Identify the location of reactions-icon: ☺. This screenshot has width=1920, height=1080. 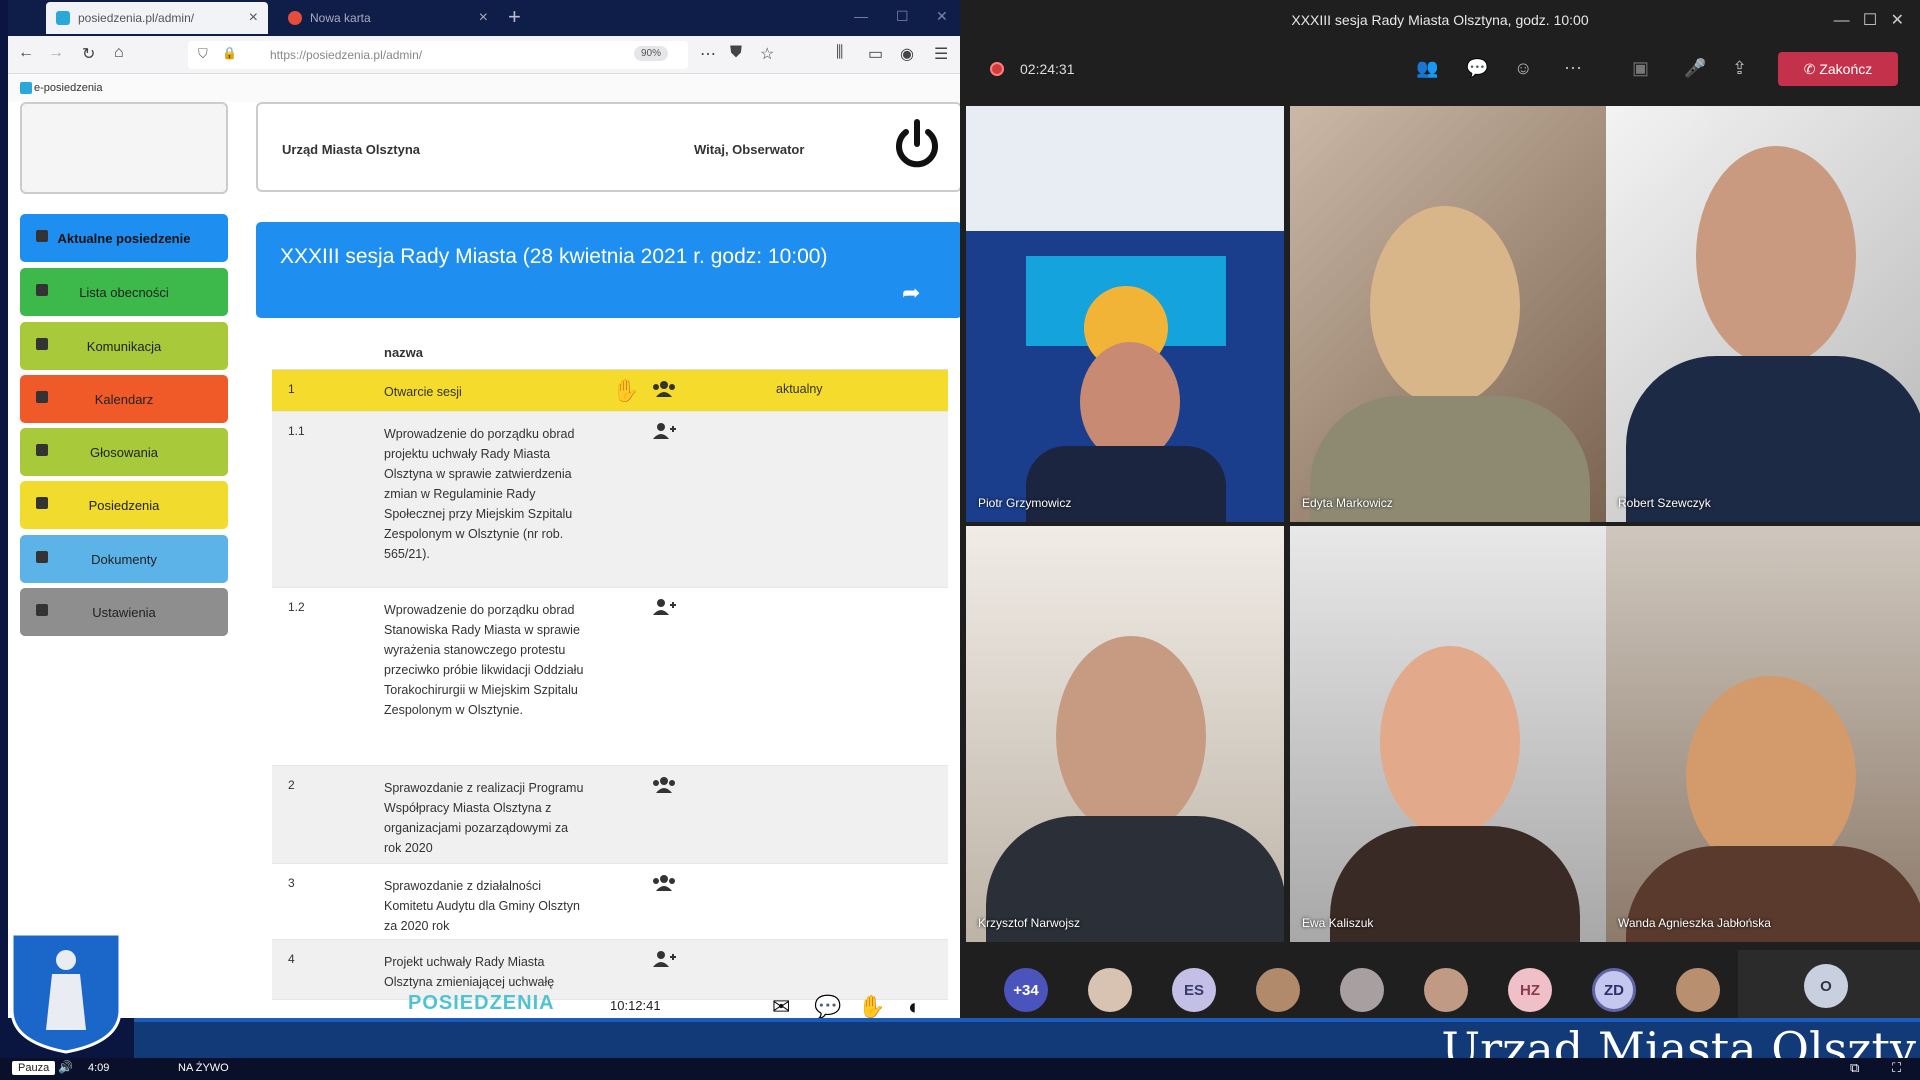
(1523, 68).